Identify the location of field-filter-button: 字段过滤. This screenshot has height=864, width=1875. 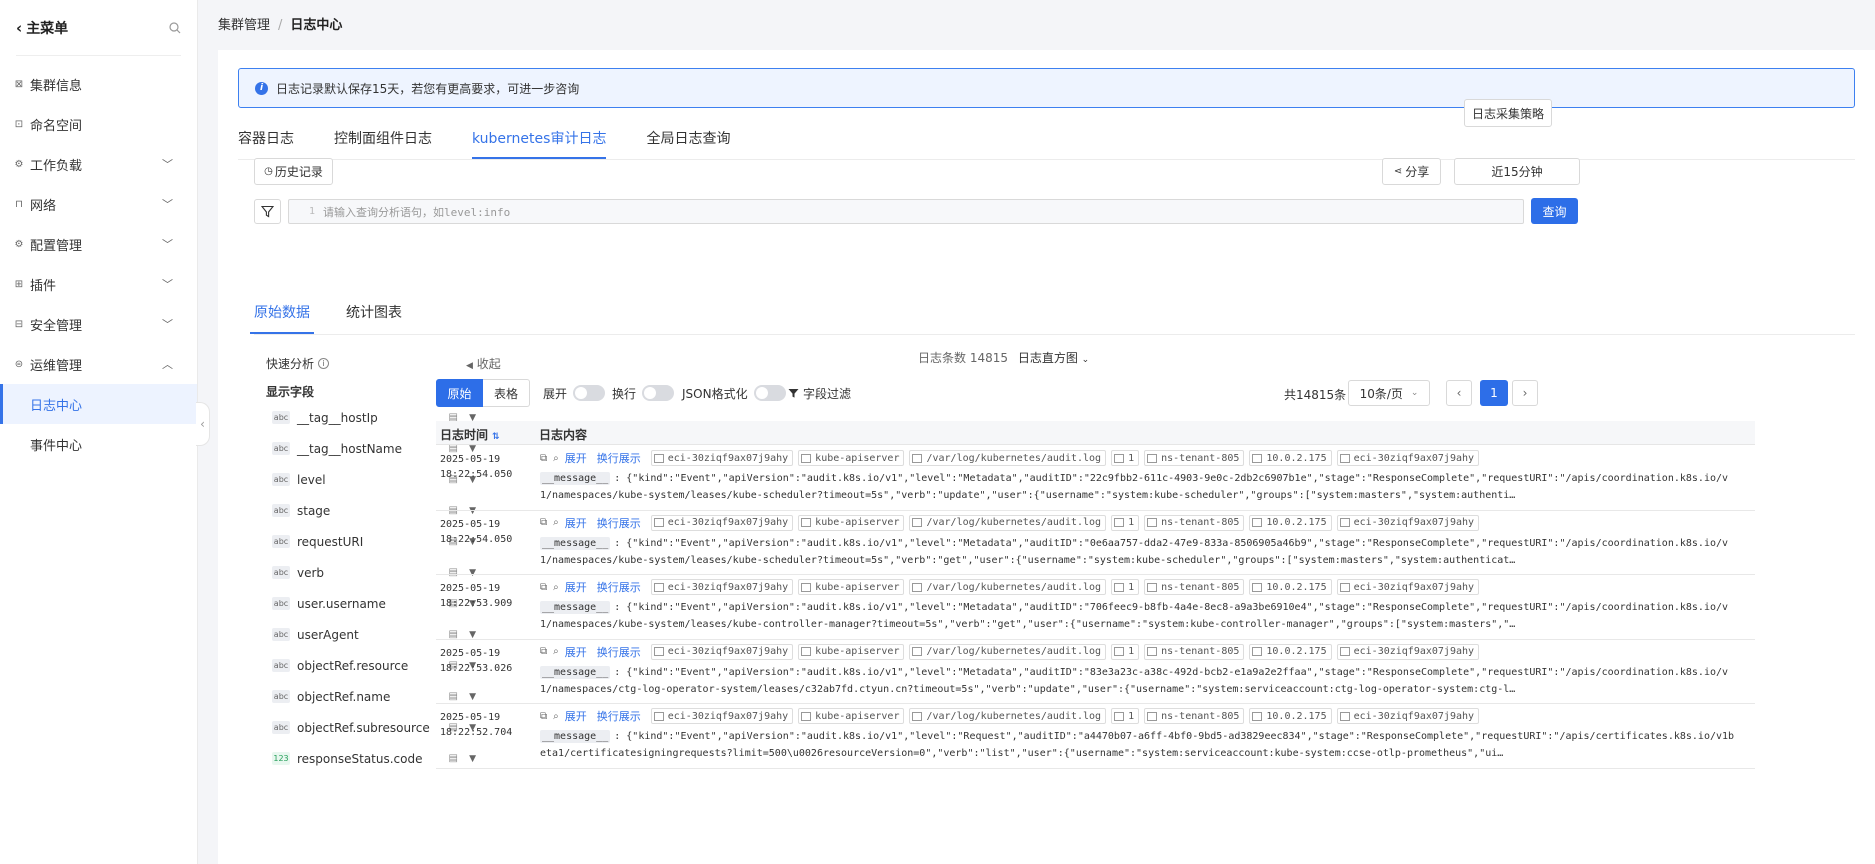
(819, 393).